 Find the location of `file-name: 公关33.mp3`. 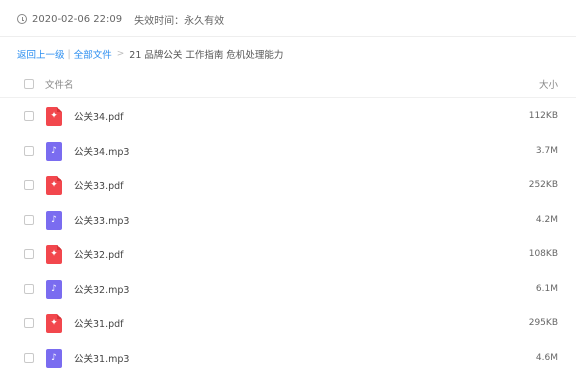

file-name: 公关33.mp3 is located at coordinates (101, 220).